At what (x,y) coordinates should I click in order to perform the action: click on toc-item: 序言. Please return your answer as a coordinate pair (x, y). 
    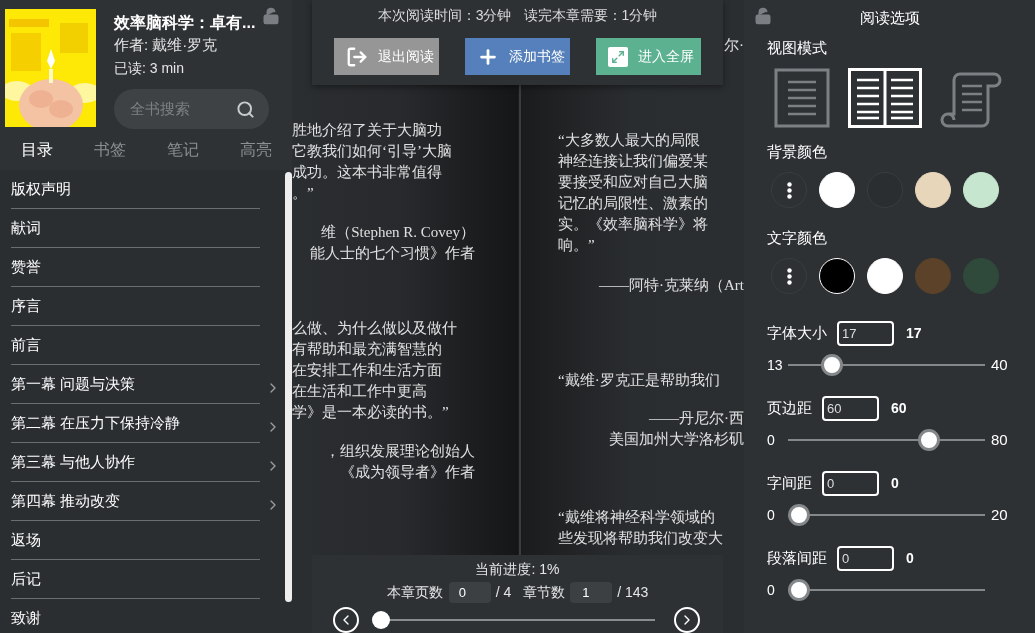
    Looking at the image, I should click on (146, 306).